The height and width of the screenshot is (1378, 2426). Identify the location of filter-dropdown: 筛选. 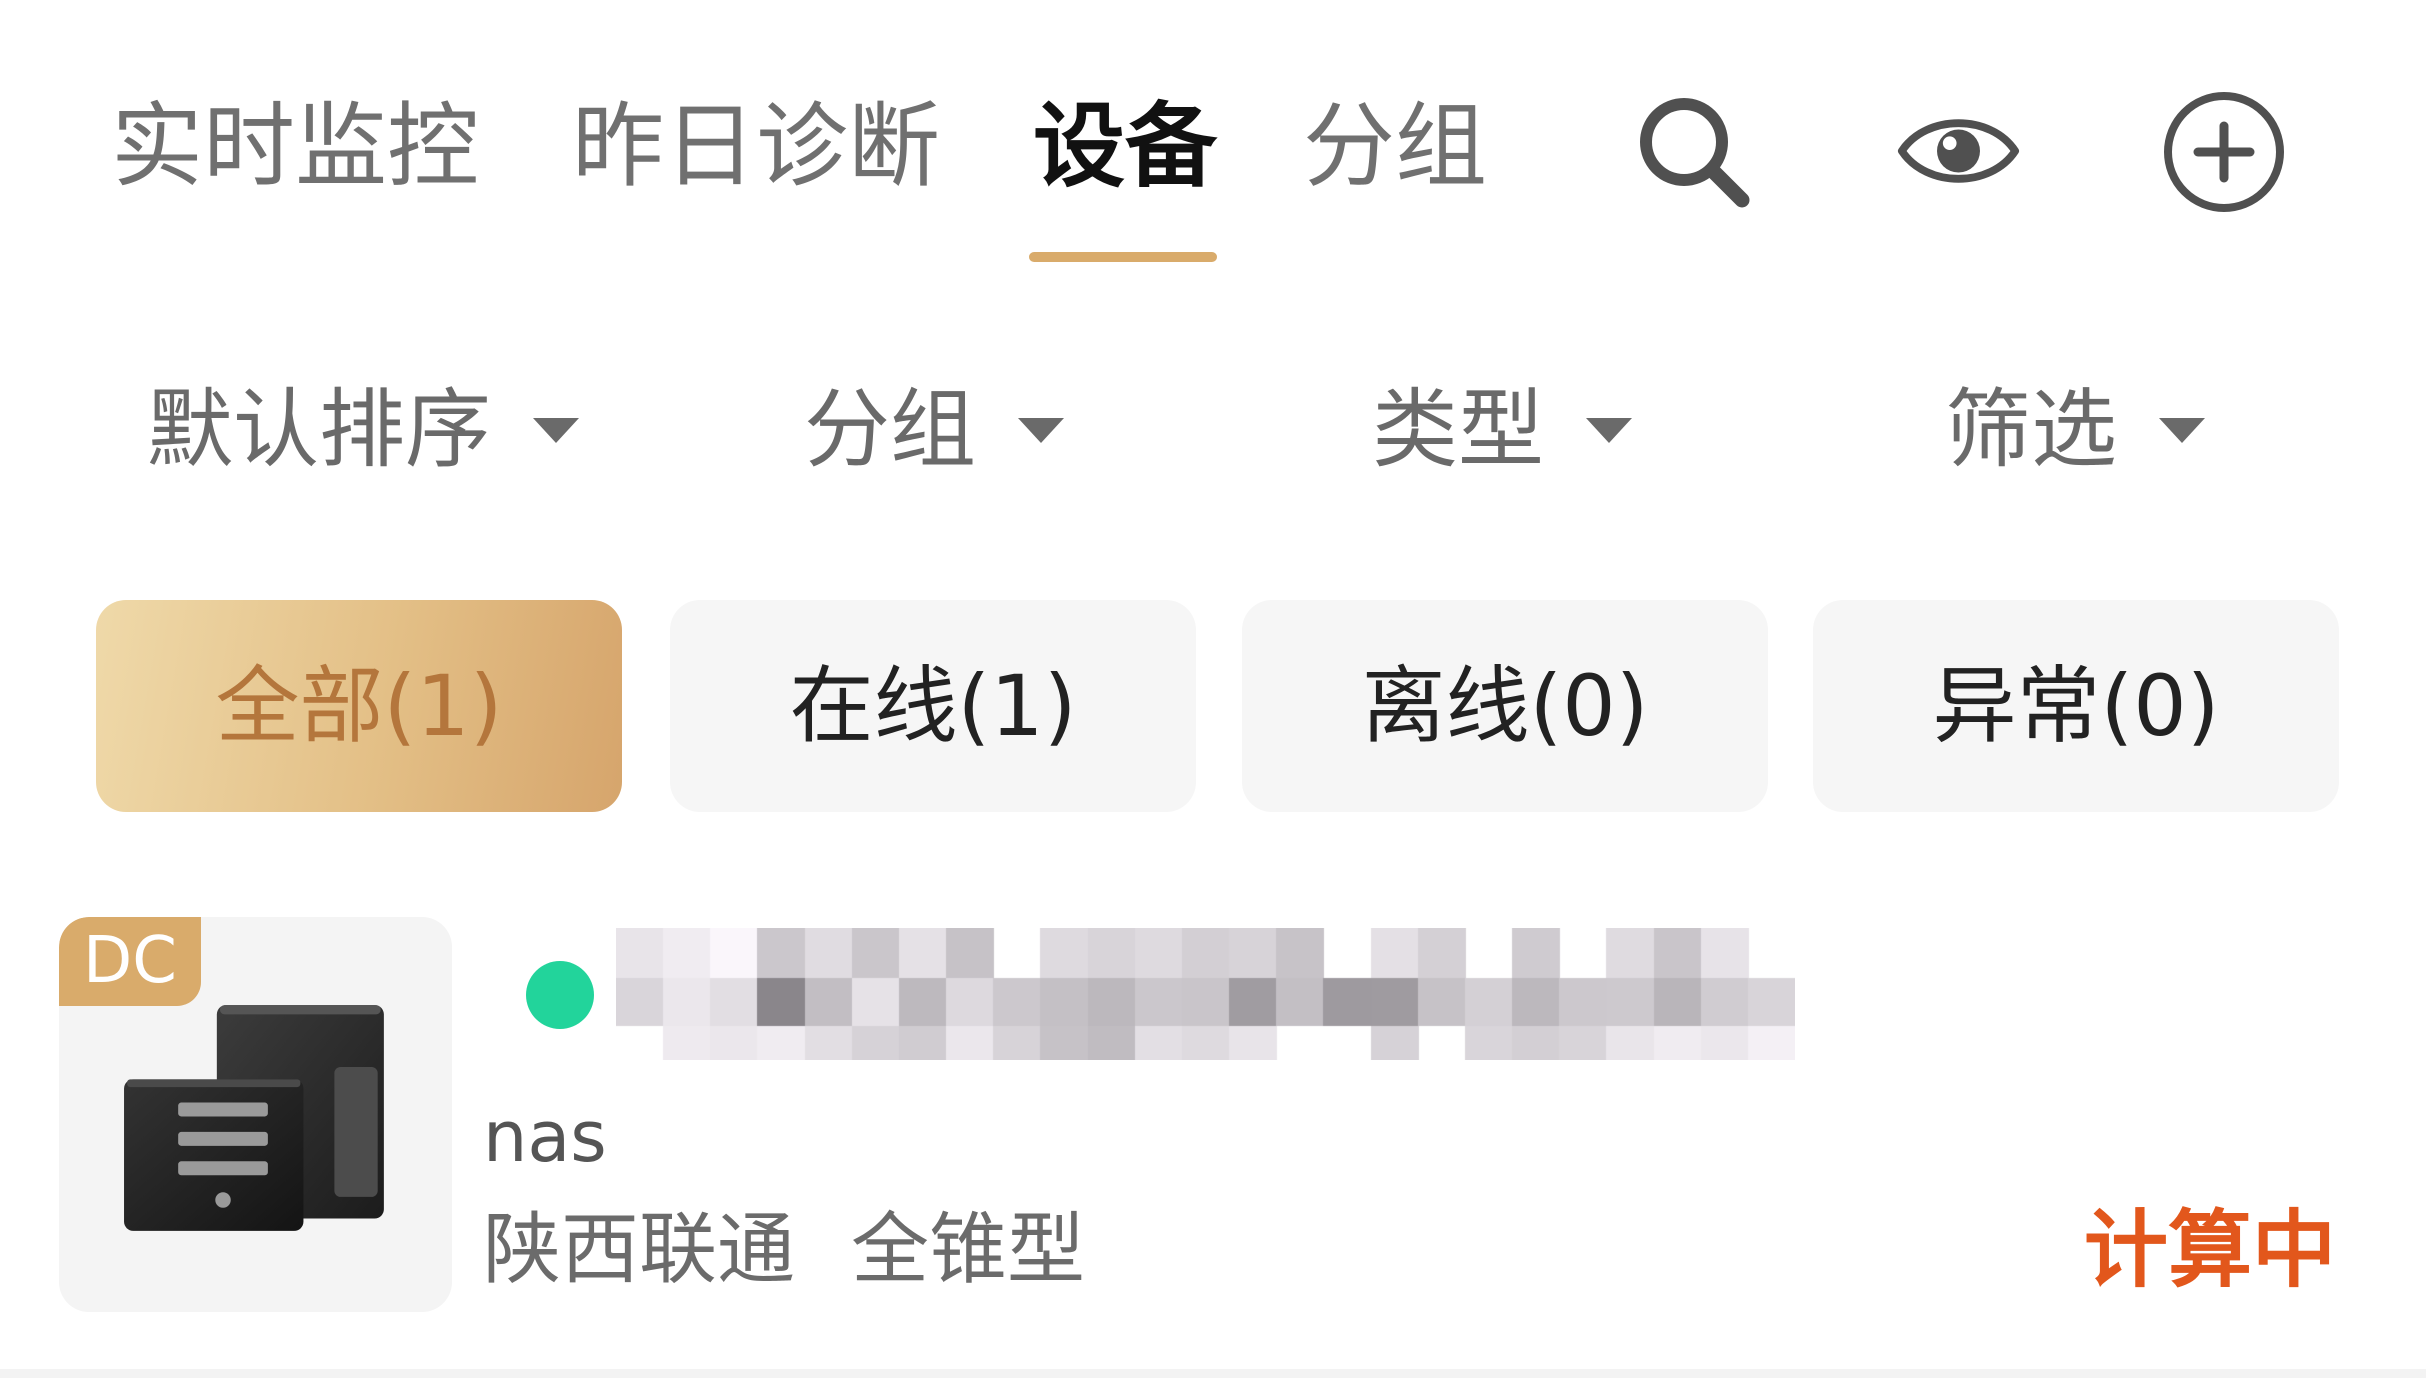
(2075, 430).